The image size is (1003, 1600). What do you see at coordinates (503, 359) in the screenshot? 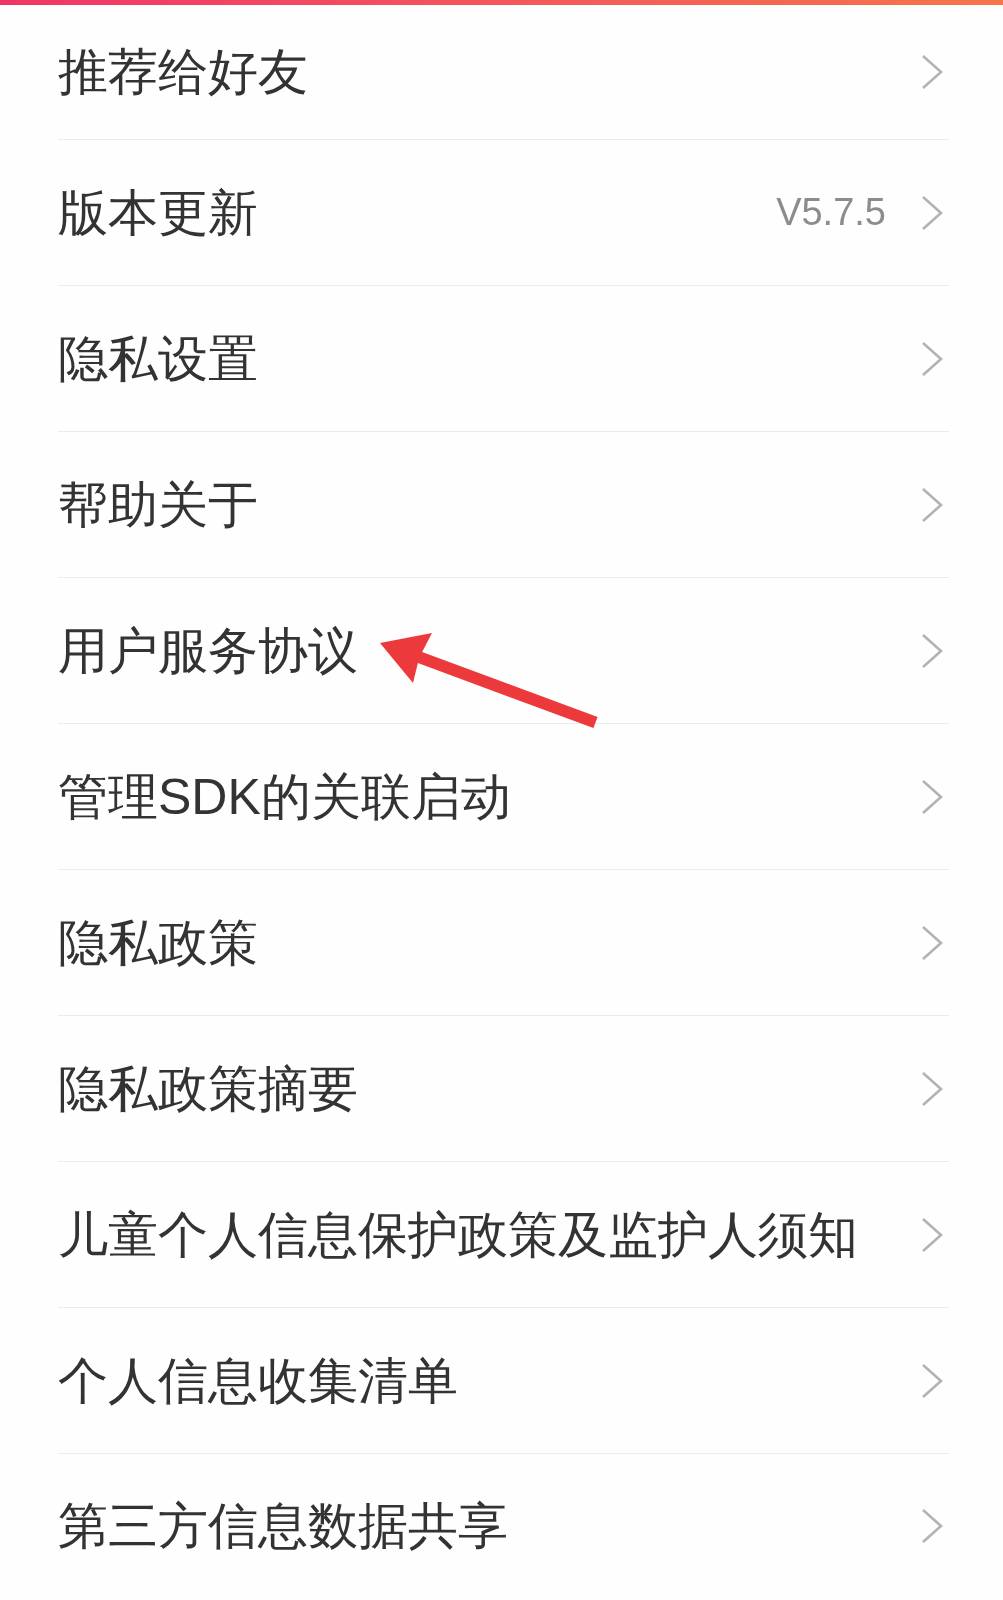
I see `settings-row: 隐私设置` at bounding box center [503, 359].